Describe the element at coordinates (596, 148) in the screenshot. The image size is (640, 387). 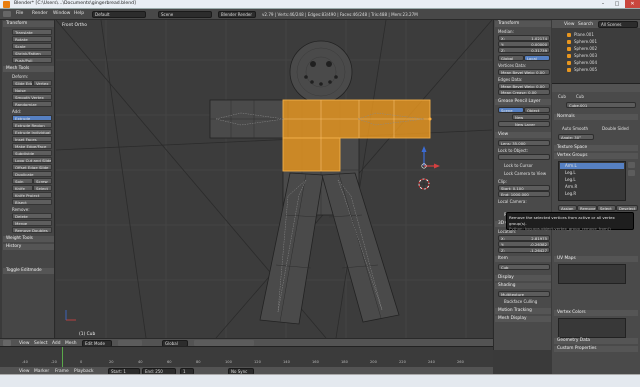
I see `texture-space-header: Texture Space` at that location.